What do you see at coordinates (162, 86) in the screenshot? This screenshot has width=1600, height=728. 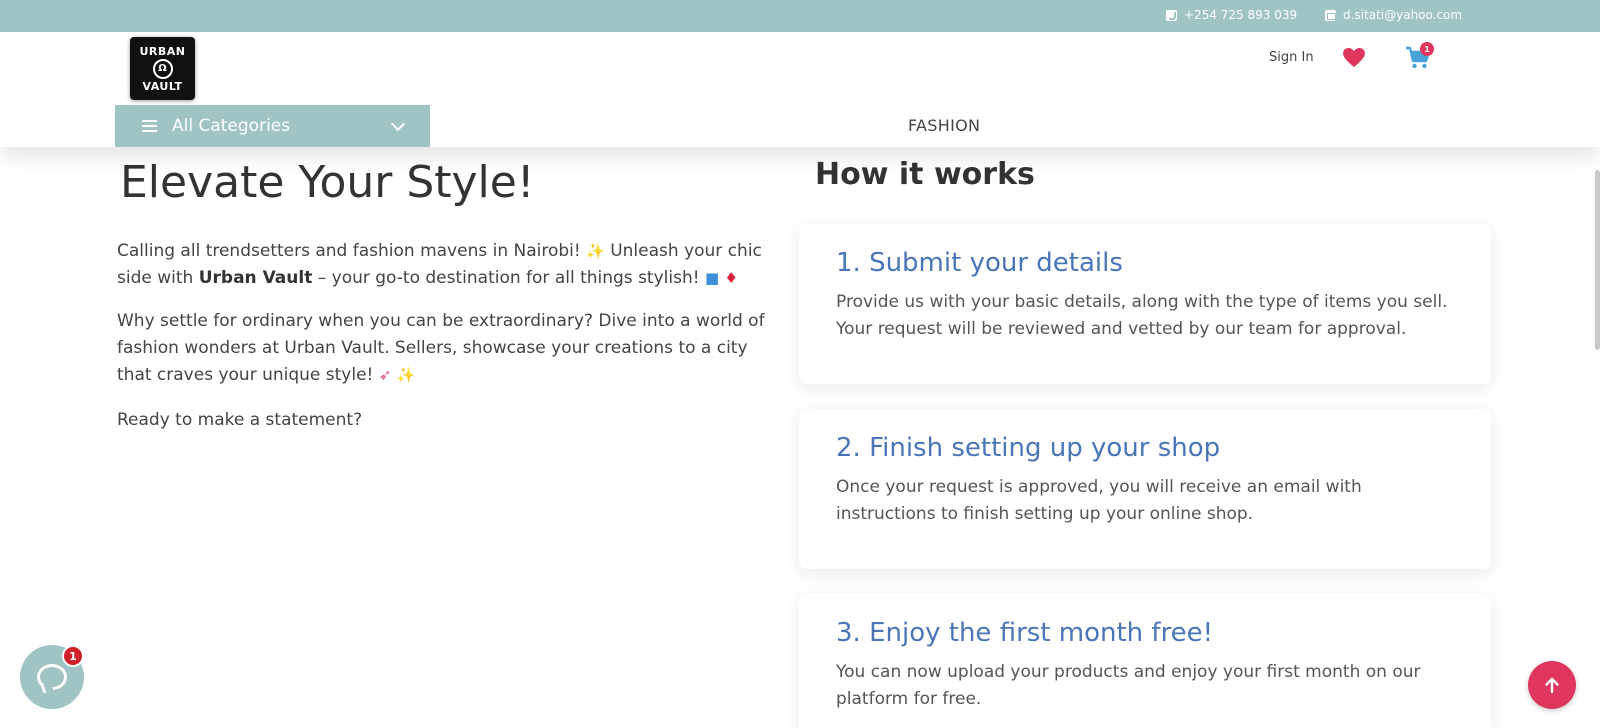 I see `logo-text-bottom: VAULT` at bounding box center [162, 86].